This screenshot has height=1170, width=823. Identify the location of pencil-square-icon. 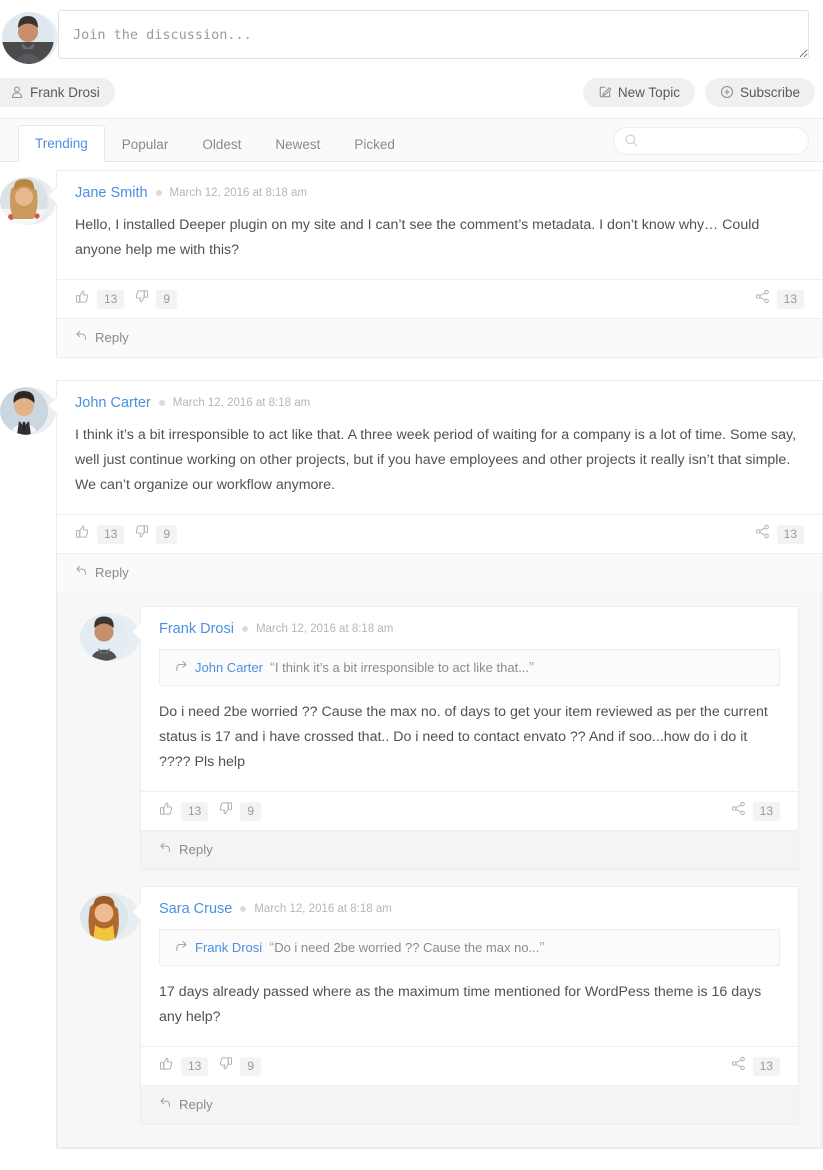
(605, 92).